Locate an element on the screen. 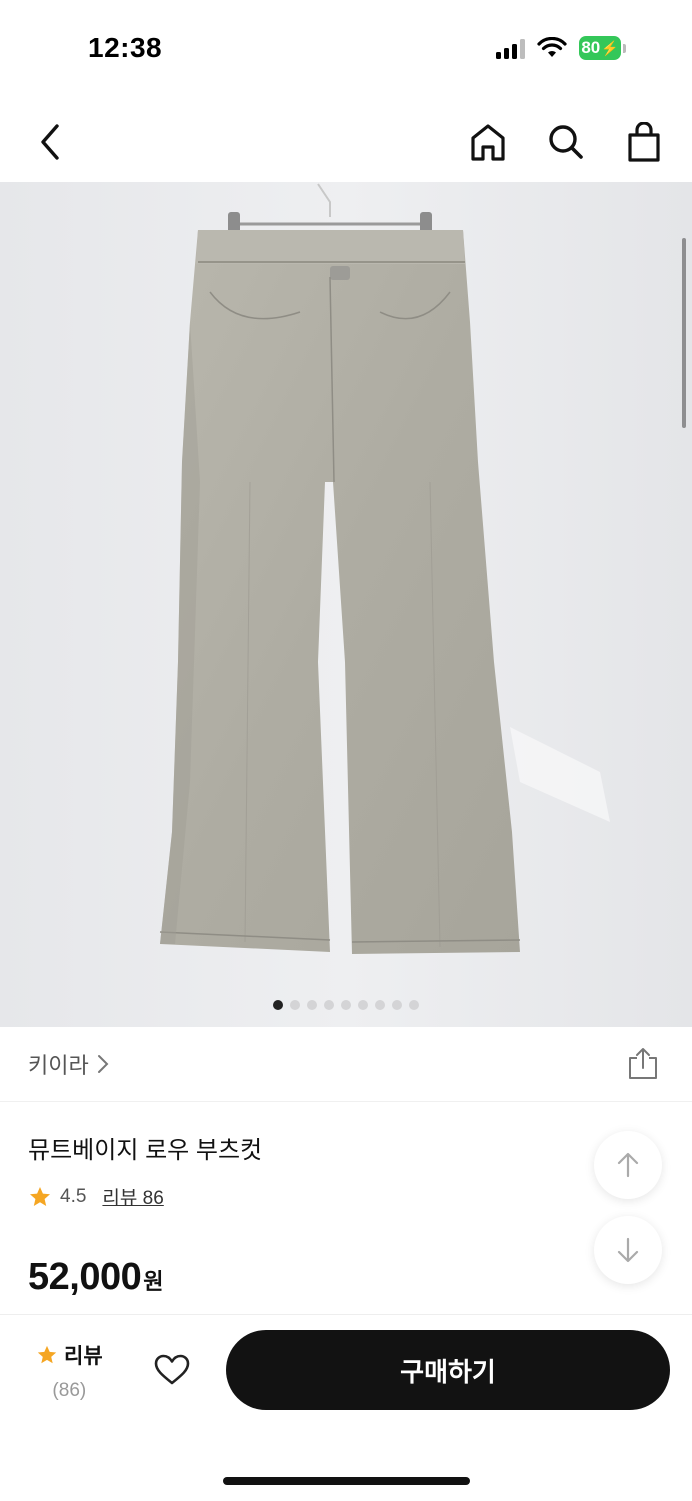 The image size is (692, 1501). wishlist-button is located at coordinates (172, 1370).